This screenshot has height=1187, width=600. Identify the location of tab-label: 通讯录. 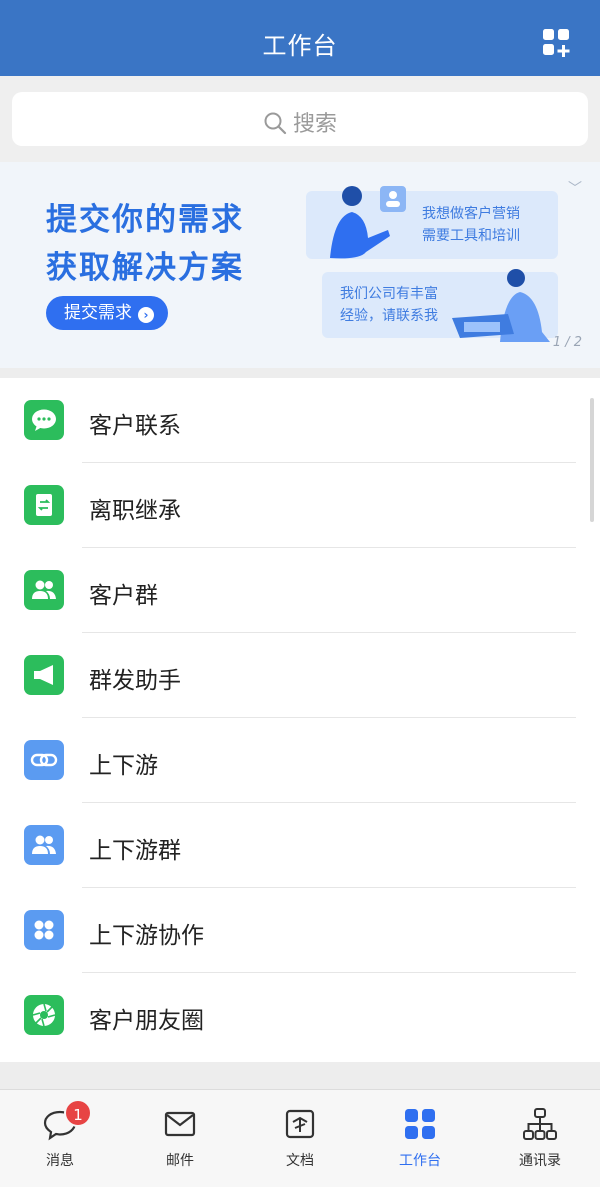
(540, 1161).